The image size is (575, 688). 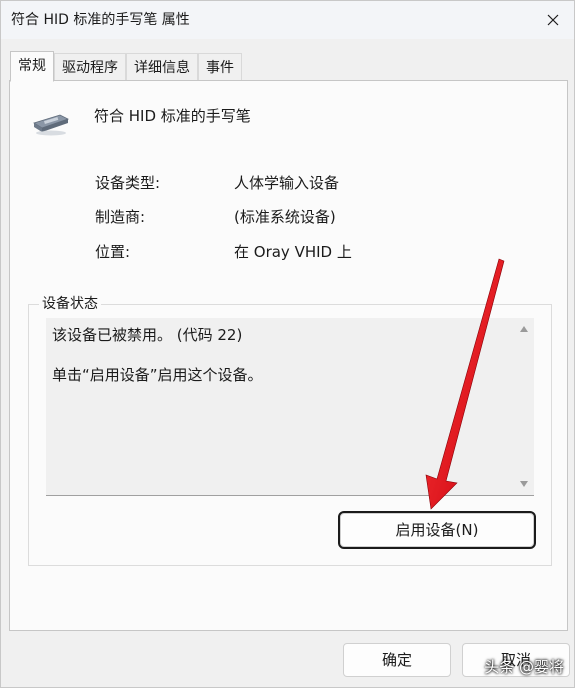 What do you see at coordinates (162, 67) in the screenshot?
I see `tab-details: 详细信息` at bounding box center [162, 67].